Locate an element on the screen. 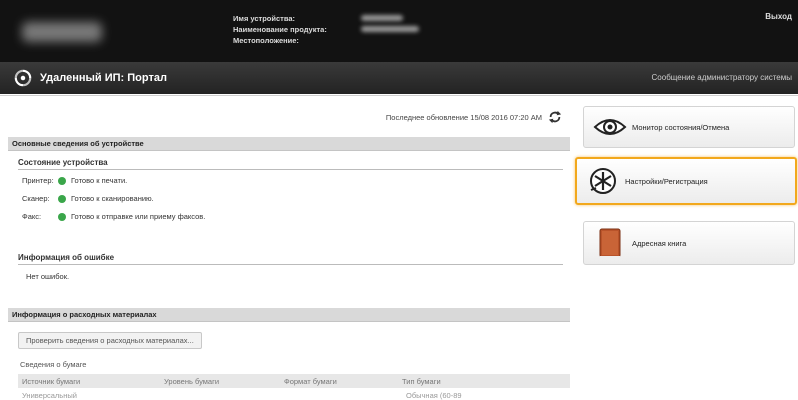 The image size is (798, 400). product-name-label: Наименование продукта: is located at coordinates (280, 29).